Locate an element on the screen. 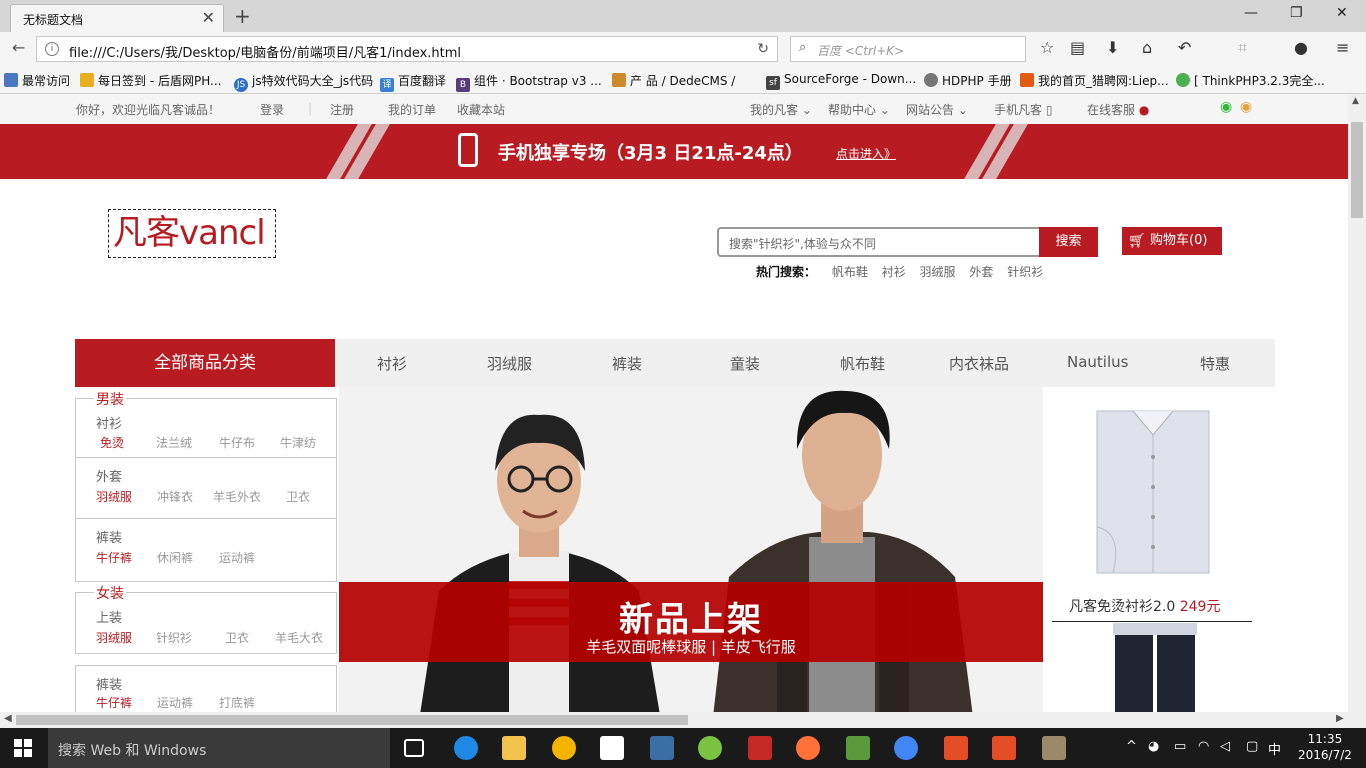  side-product-ad: 凡客免烫衬衫2.0 249元 is located at coordinates (1153, 549).